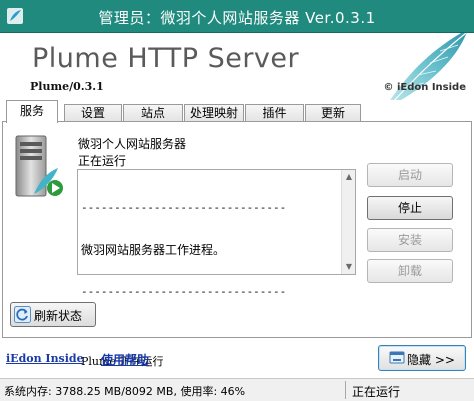  Describe the element at coordinates (39, 166) in the screenshot. I see `server-icon` at that location.